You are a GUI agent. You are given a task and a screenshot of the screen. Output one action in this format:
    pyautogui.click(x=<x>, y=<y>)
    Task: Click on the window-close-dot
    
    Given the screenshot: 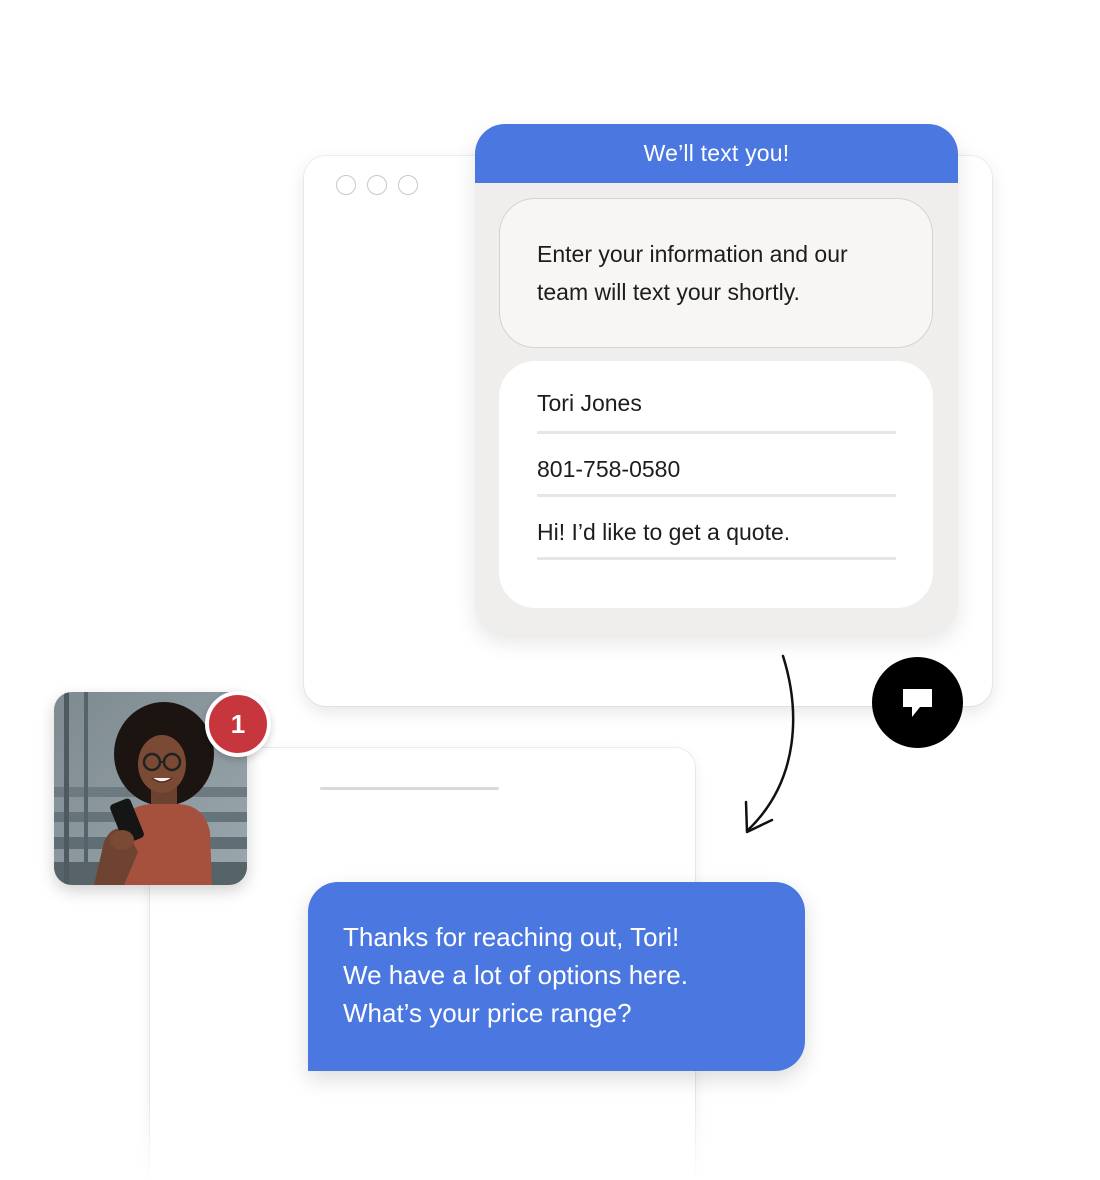 What is the action you would take?
    pyautogui.click(x=346, y=185)
    